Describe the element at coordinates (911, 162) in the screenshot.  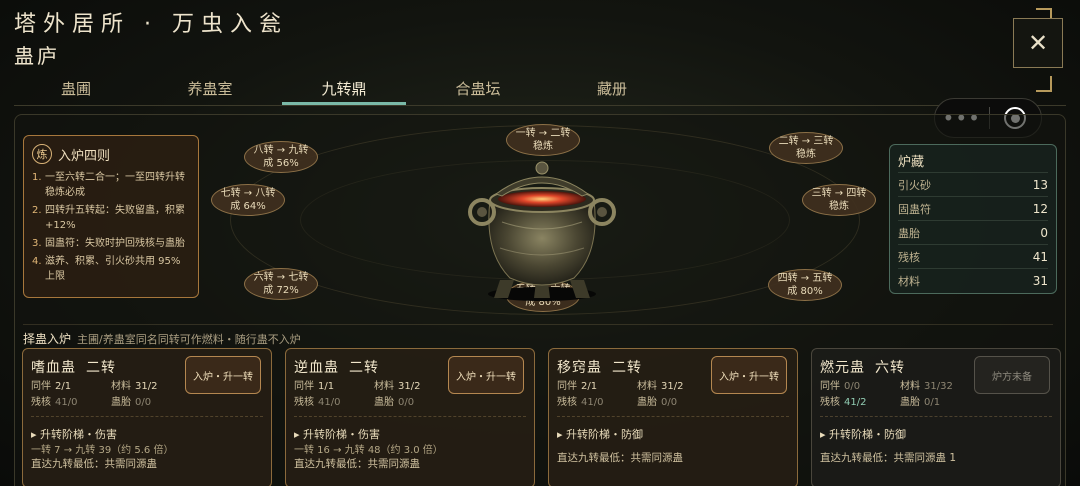
I see `storage-title: 炉藏` at that location.